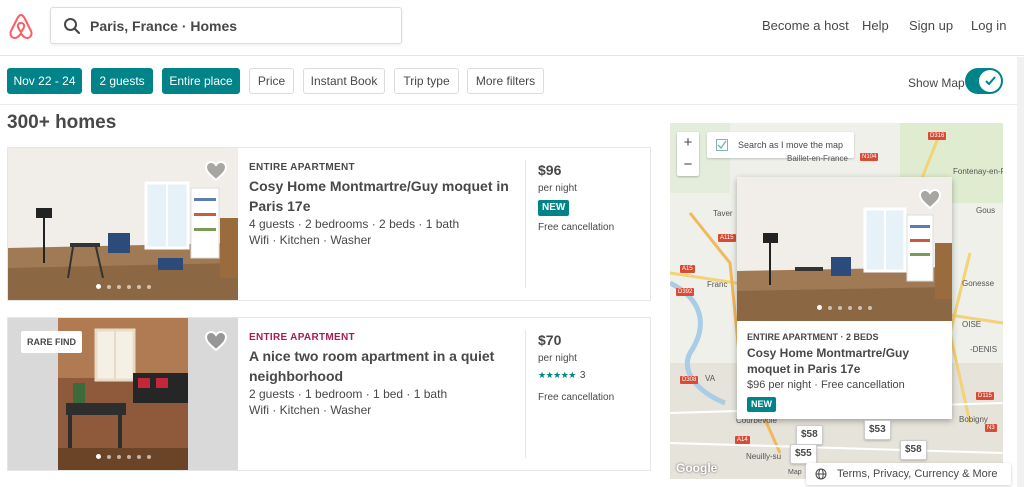 This screenshot has width=1024, height=487. Describe the element at coordinates (984, 81) in the screenshot. I see `show-map-toggle` at that location.